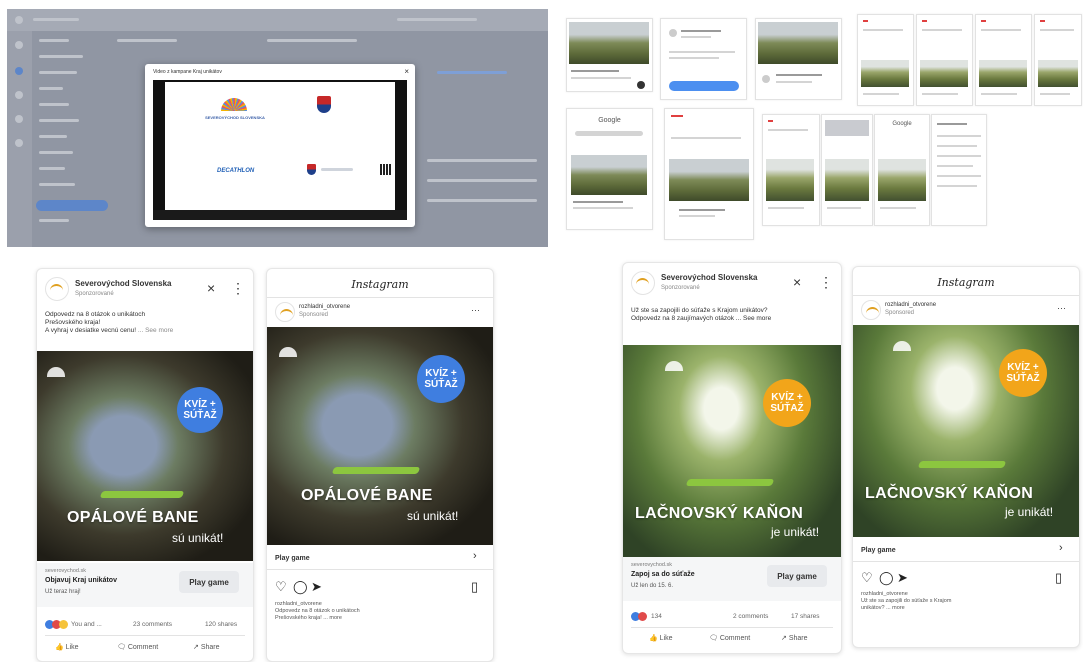  Describe the element at coordinates (376, 470) in the screenshot. I see `accent-bar` at that location.